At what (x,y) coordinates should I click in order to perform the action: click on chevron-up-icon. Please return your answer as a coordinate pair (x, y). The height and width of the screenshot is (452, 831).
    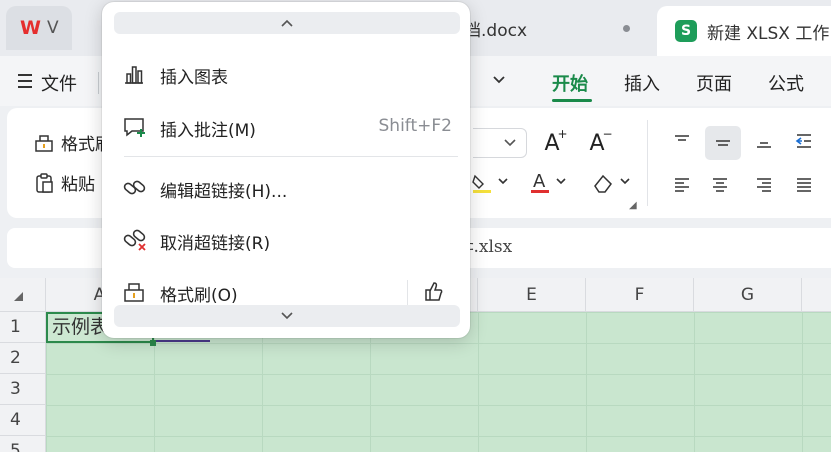
    Looking at the image, I should click on (287, 23).